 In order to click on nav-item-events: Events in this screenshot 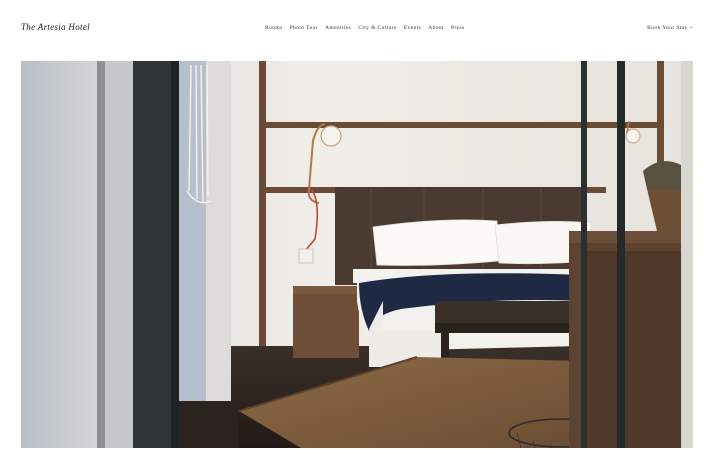, I will do `click(412, 28)`.